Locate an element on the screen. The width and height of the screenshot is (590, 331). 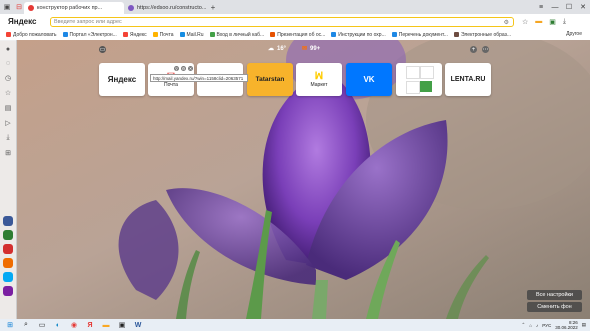
task-view-icon: ▭ is located at coordinates (42, 325).